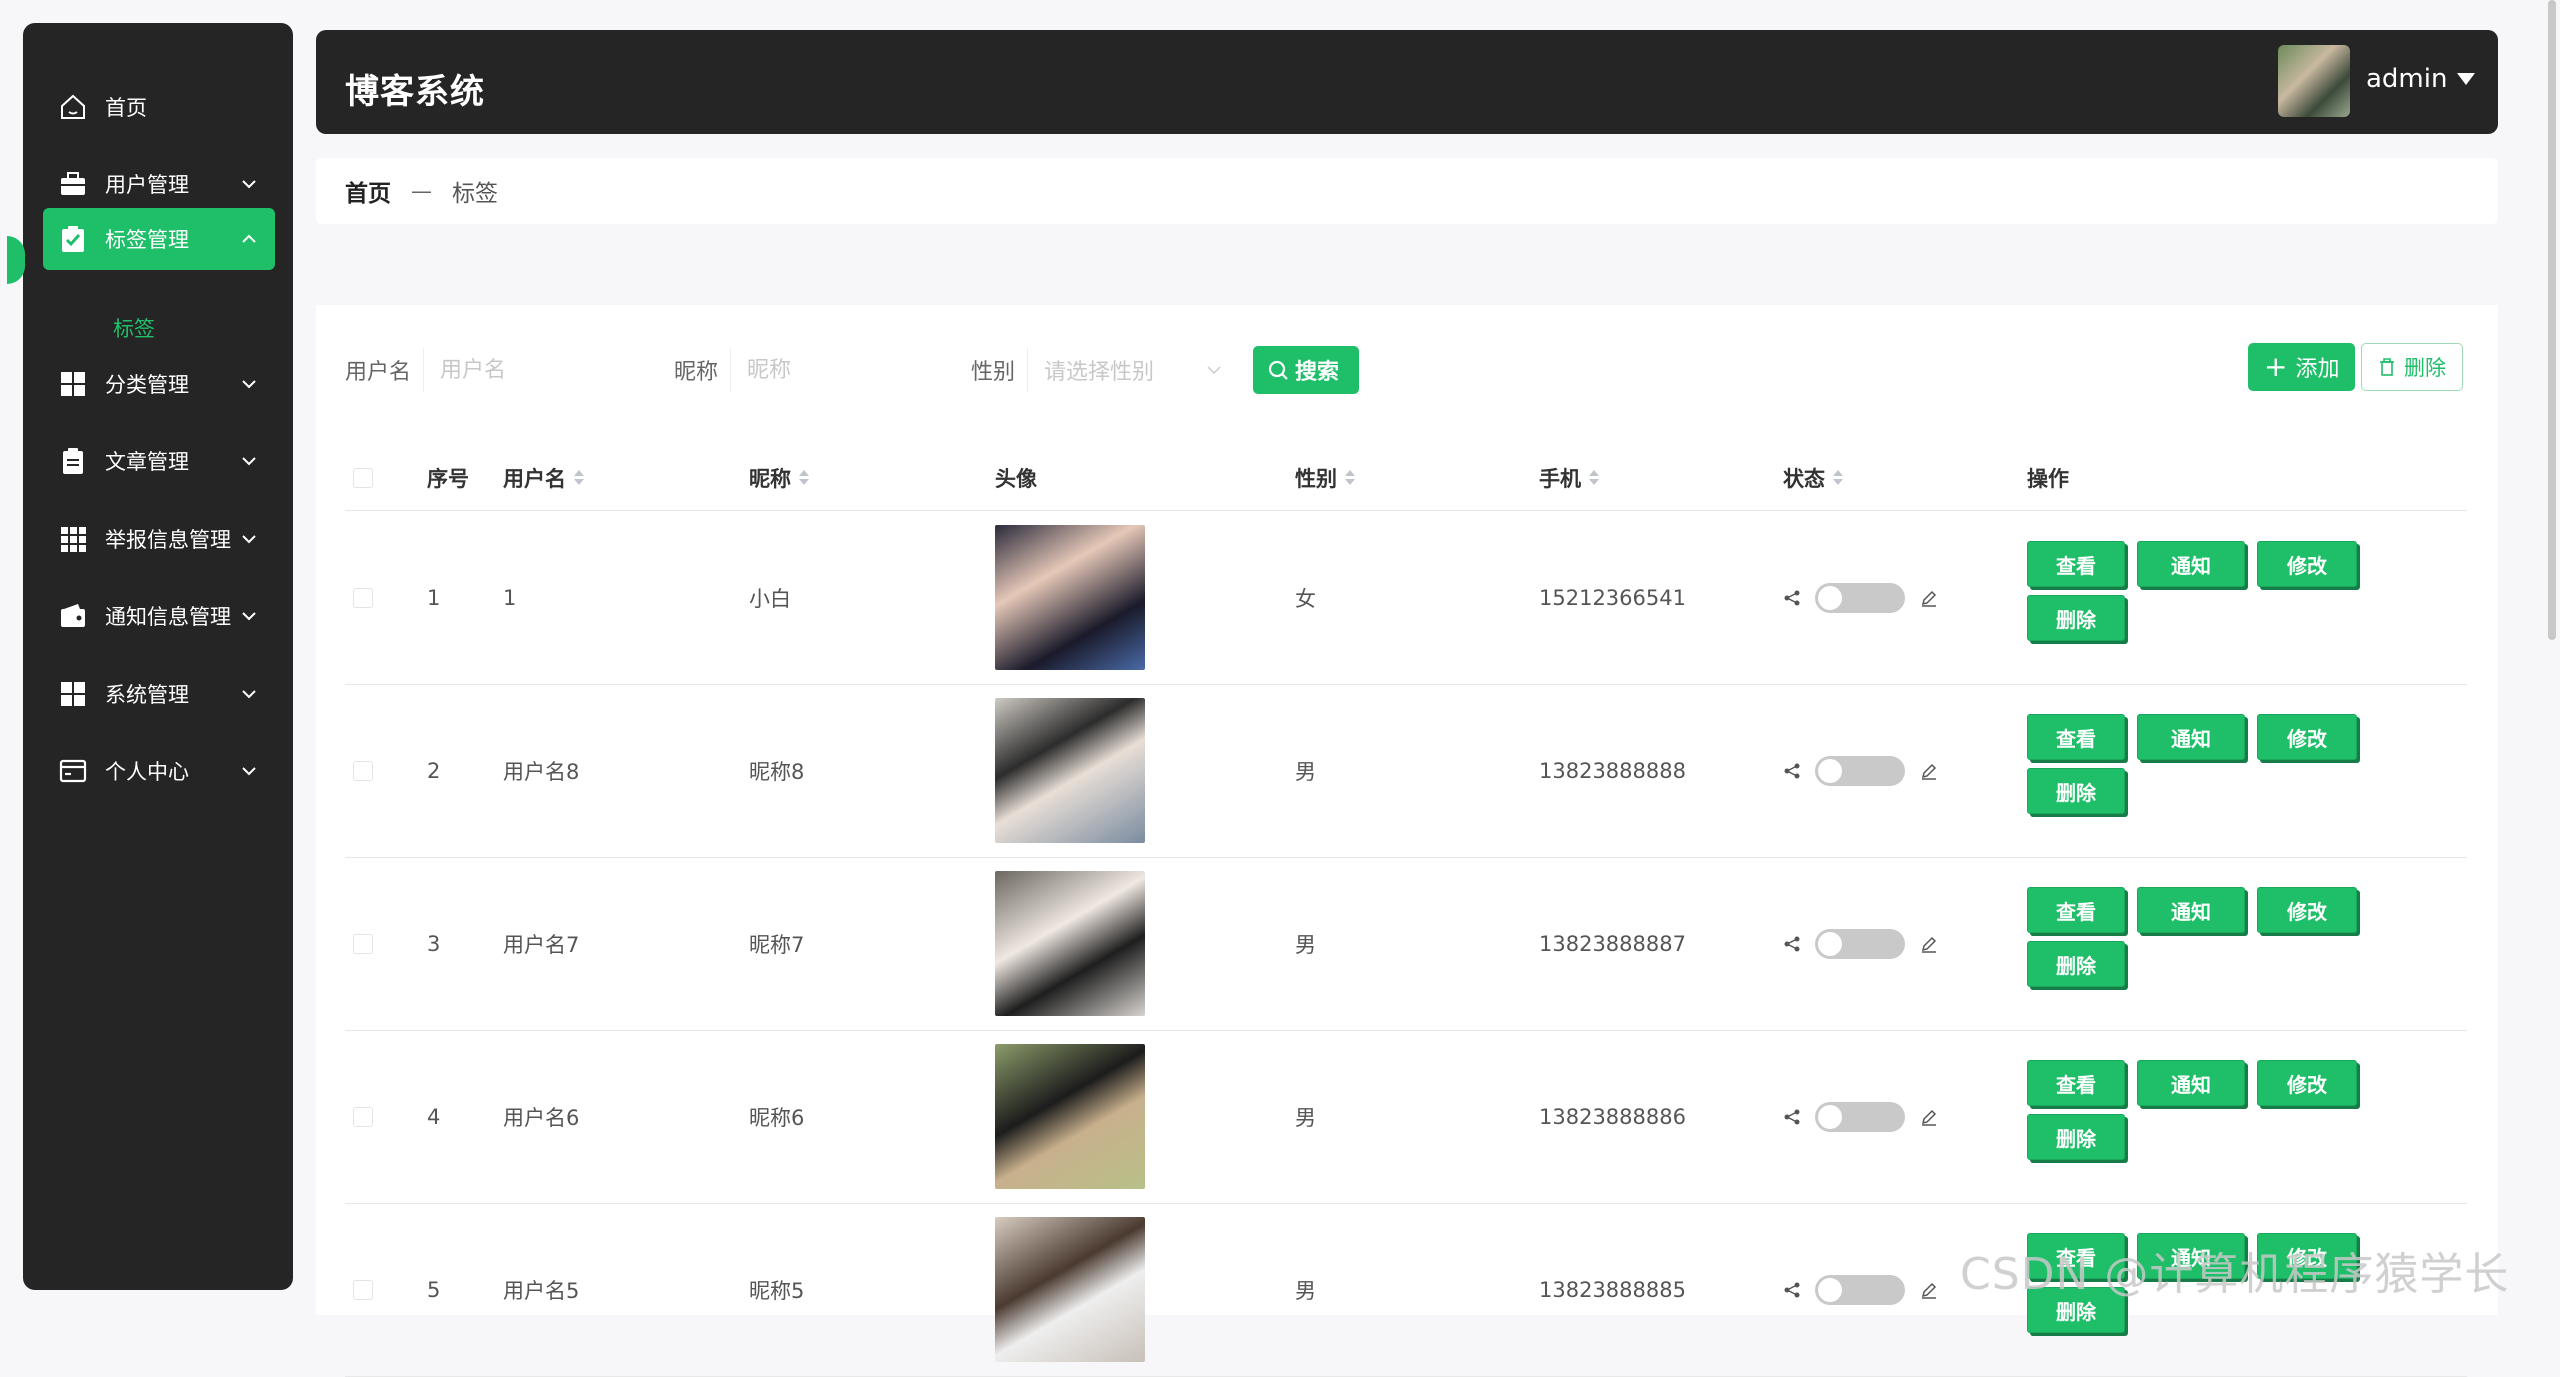 The width and height of the screenshot is (2560, 1377). Describe the element at coordinates (2197, 1110) in the screenshot. I see `row-actions: 查看 通知 修改删除` at that location.